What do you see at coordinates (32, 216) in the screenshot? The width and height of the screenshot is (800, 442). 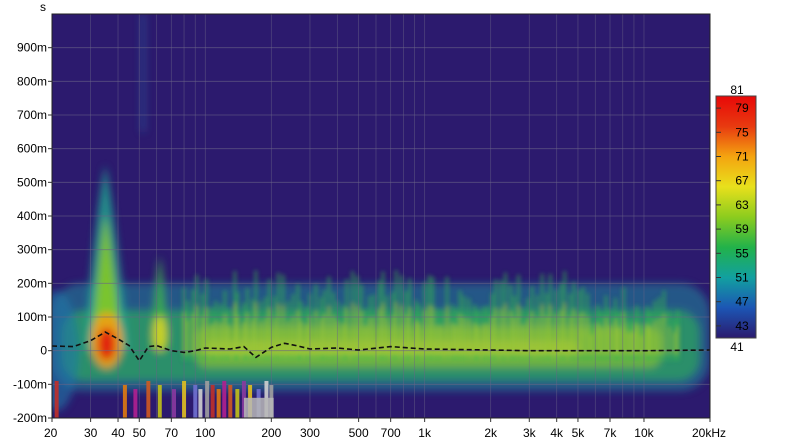 I see `y-tick-label: 400m` at bounding box center [32, 216].